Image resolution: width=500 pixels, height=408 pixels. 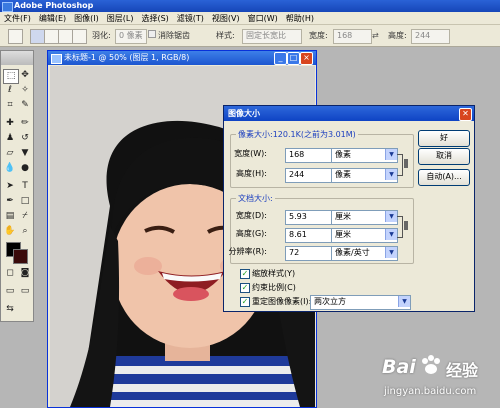 I want to click on pixel-height-unit: 像素, so click(x=343, y=174).